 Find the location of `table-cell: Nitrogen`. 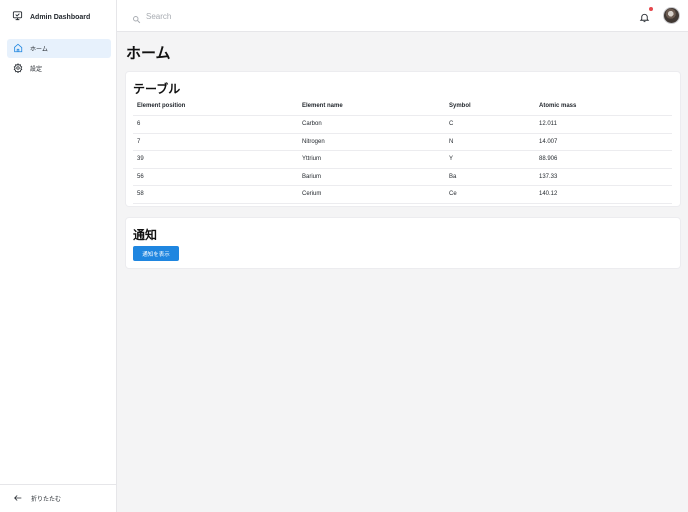

table-cell: Nitrogen is located at coordinates (313, 141).